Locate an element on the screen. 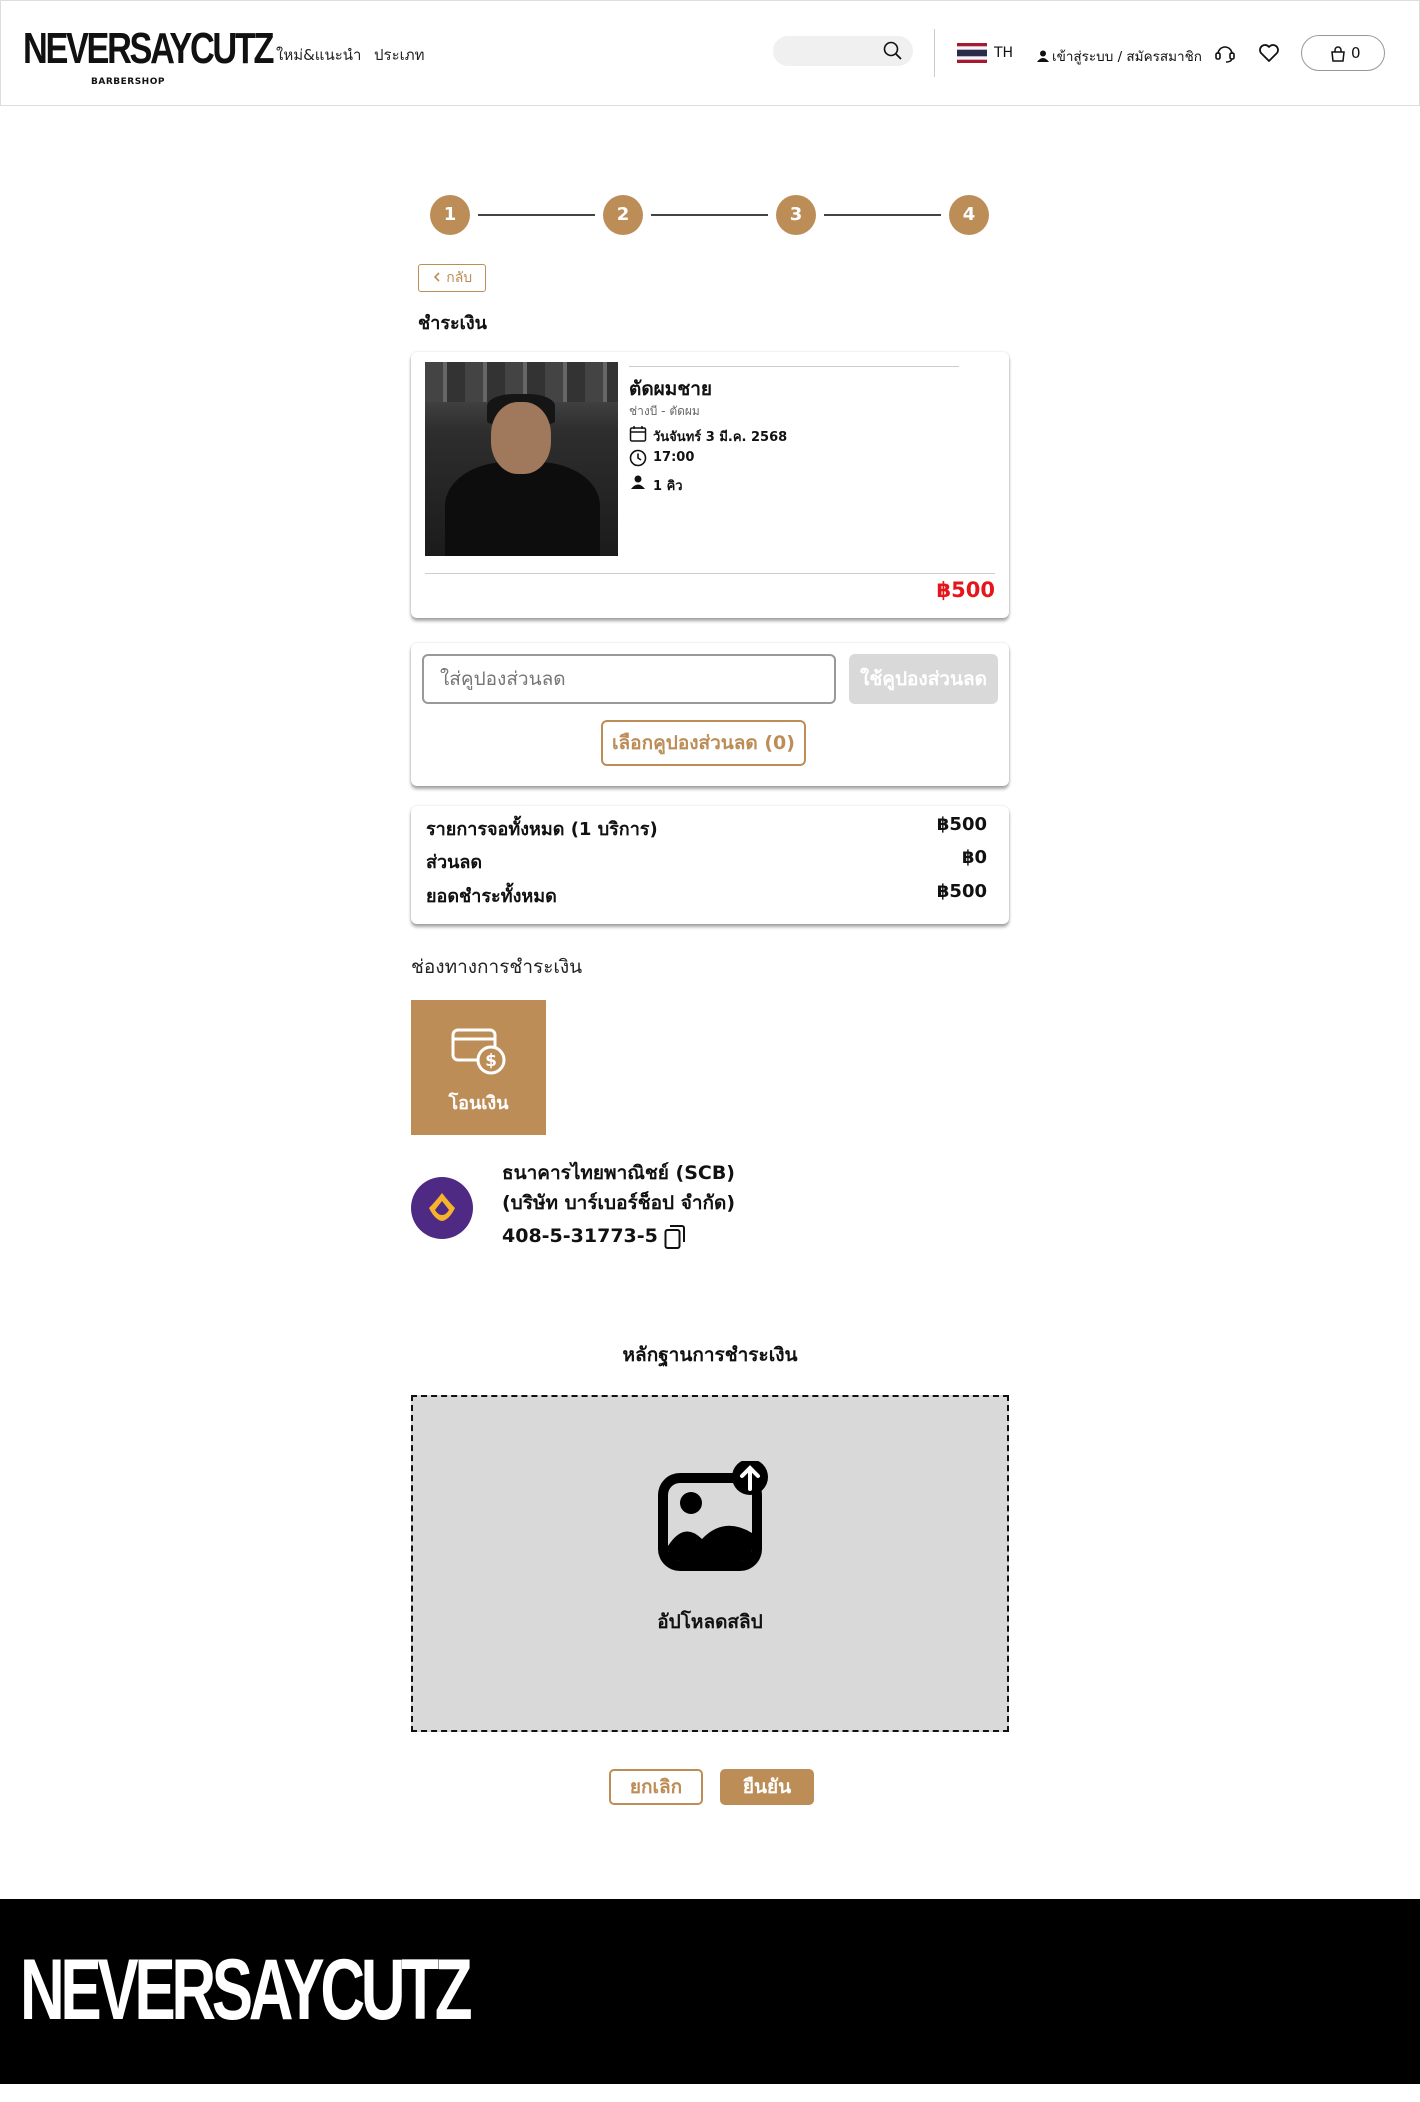 This screenshot has height=2102, width=1420. payment-proof-title: หลักฐานการชำระเงิน is located at coordinates (710, 1355).